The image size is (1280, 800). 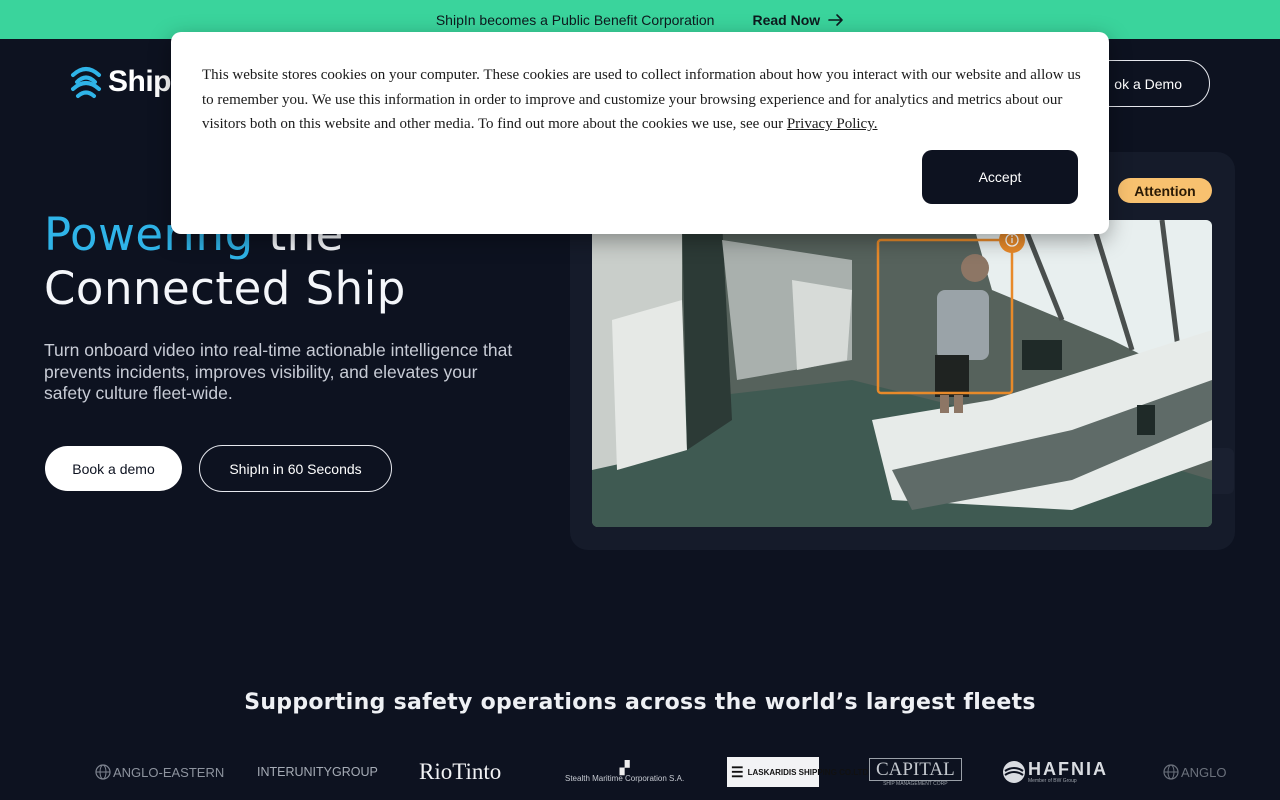 I want to click on logo-anglo-partial-text: ANGLO, so click(x=1204, y=772).